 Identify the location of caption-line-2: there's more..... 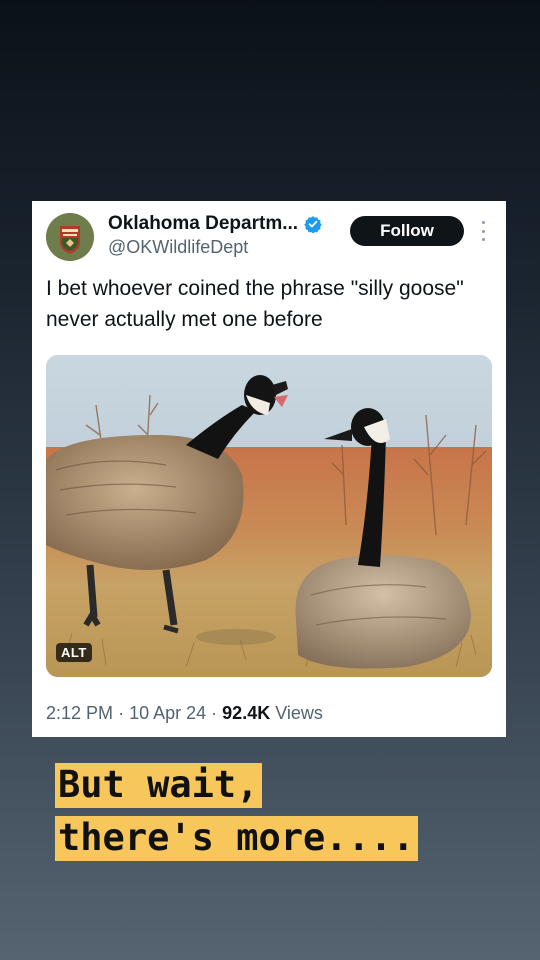
(237, 837).